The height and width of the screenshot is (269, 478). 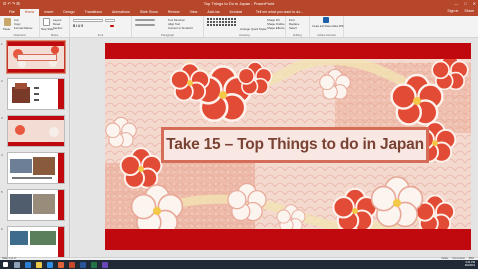 I want to click on select-button: Select, so click(x=293, y=28).